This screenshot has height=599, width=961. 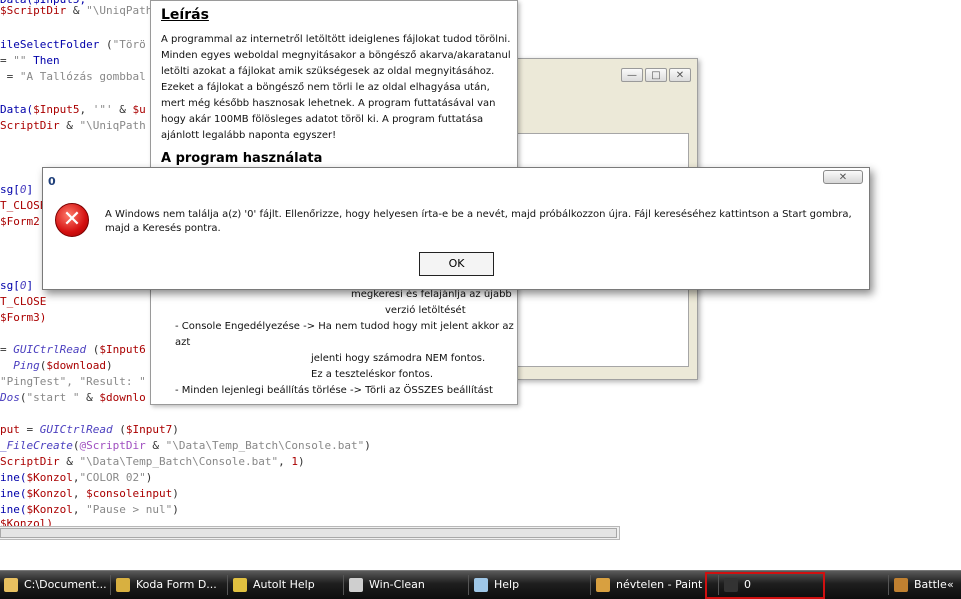 I want to click on code-line: = "" Then, so click(x=30, y=61).